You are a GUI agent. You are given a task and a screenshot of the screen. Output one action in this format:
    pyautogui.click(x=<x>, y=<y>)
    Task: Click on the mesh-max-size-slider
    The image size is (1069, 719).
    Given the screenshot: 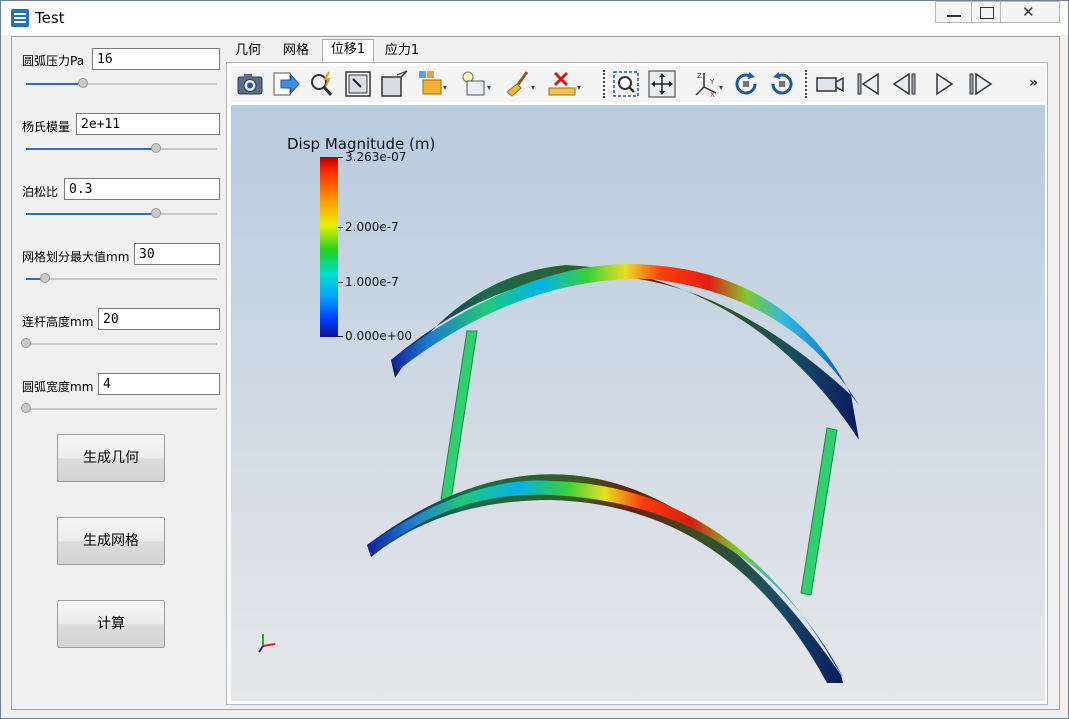 What is the action you would take?
    pyautogui.click(x=121, y=278)
    